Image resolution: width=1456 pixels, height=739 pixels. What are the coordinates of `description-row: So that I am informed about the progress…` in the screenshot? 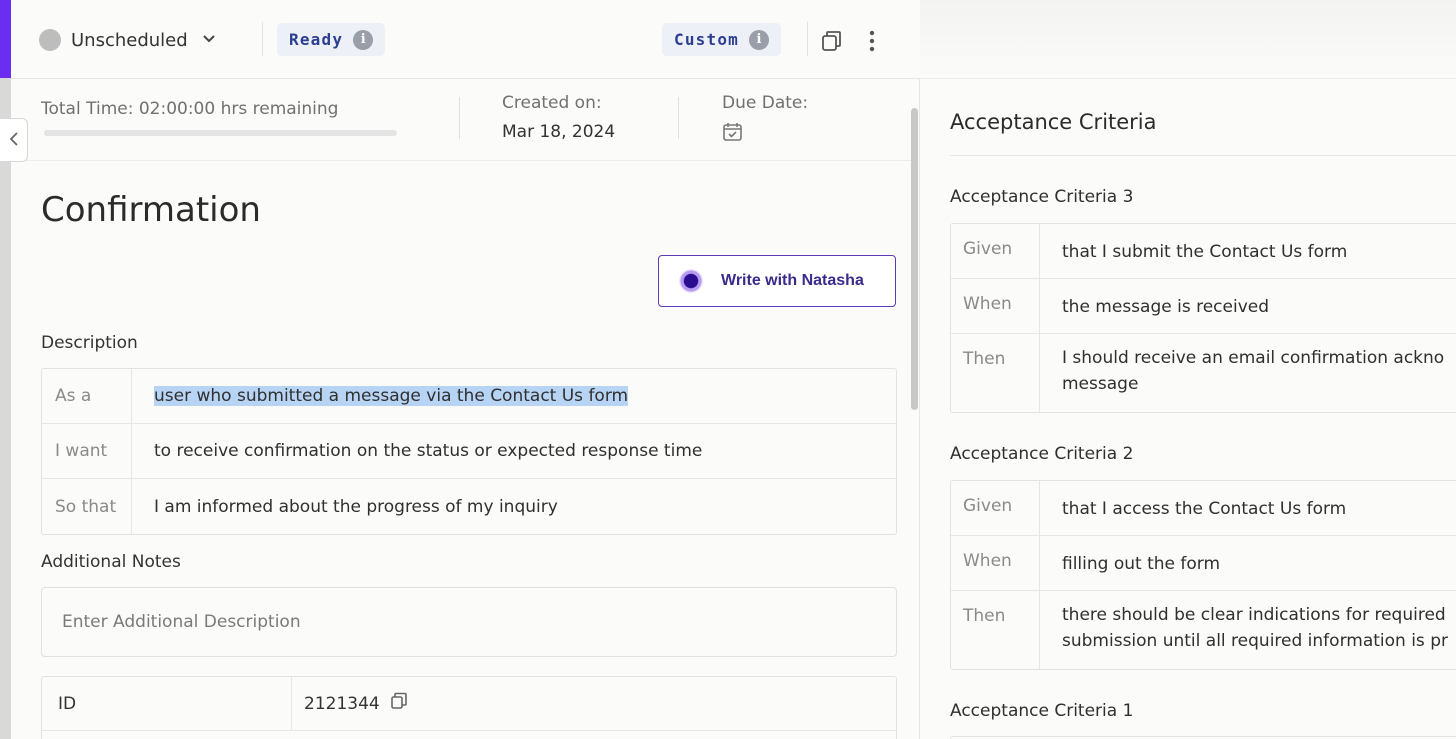 It's located at (469, 506).